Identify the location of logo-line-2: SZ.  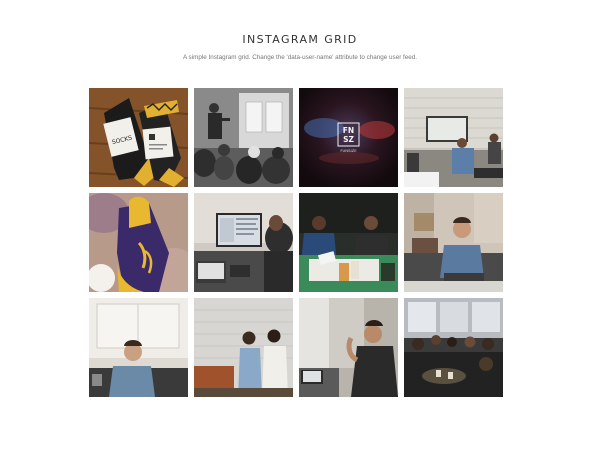
(348, 139).